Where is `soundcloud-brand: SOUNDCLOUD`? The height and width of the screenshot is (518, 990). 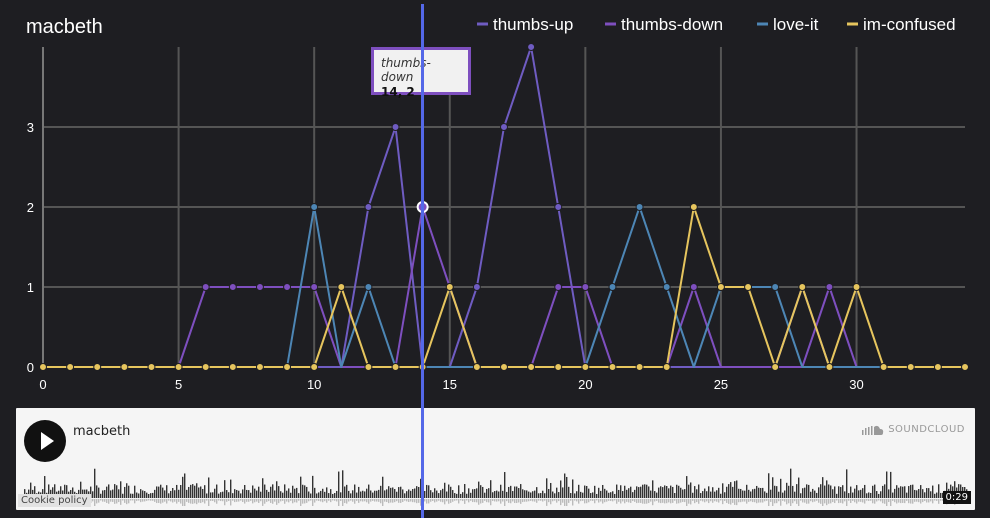
soundcloud-brand: SOUNDCLOUD is located at coordinates (913, 429).